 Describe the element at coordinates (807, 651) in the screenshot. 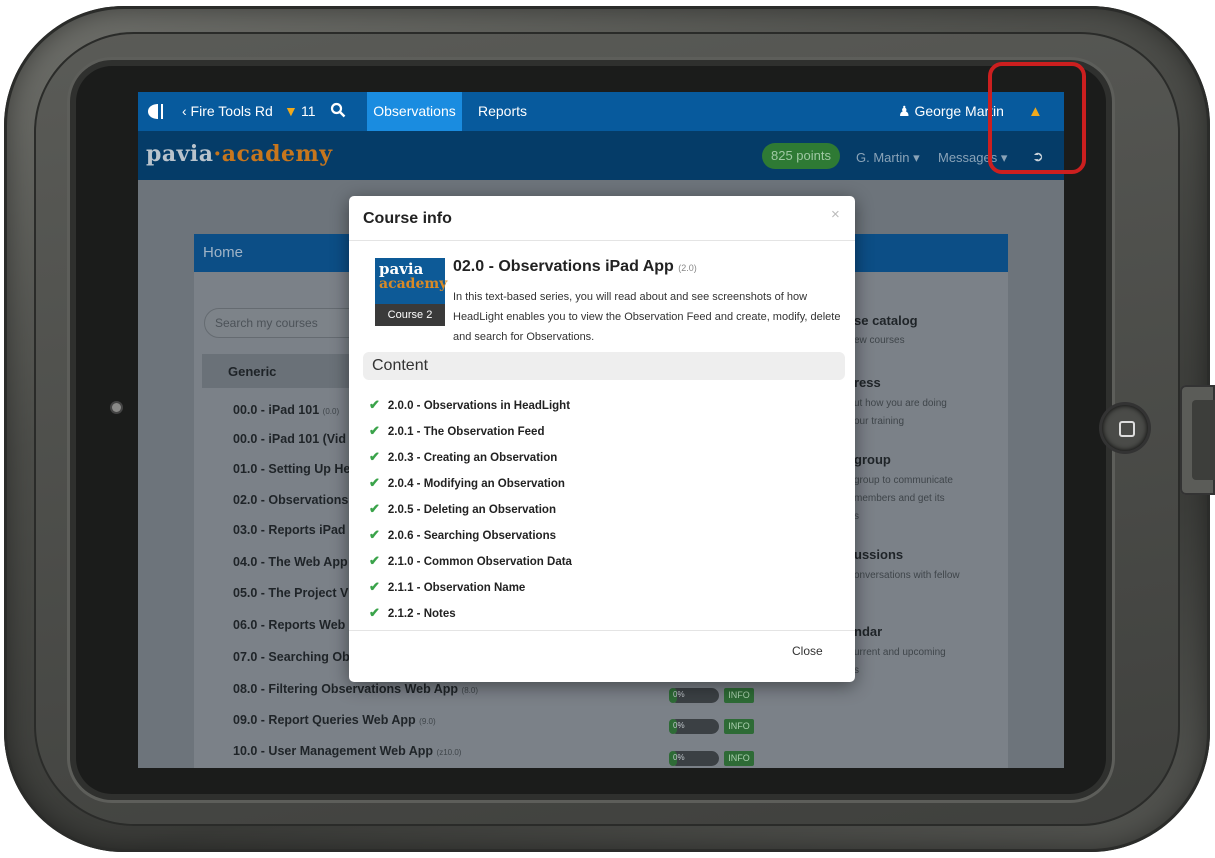

I see `close-button: Close` at that location.